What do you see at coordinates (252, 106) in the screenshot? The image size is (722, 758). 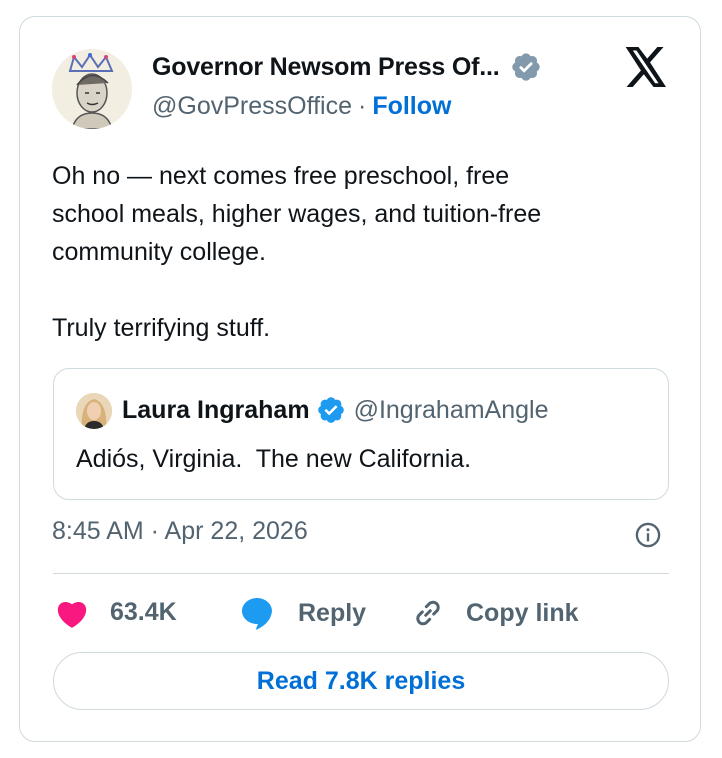 I see `author-handle: @GovPressOffice` at bounding box center [252, 106].